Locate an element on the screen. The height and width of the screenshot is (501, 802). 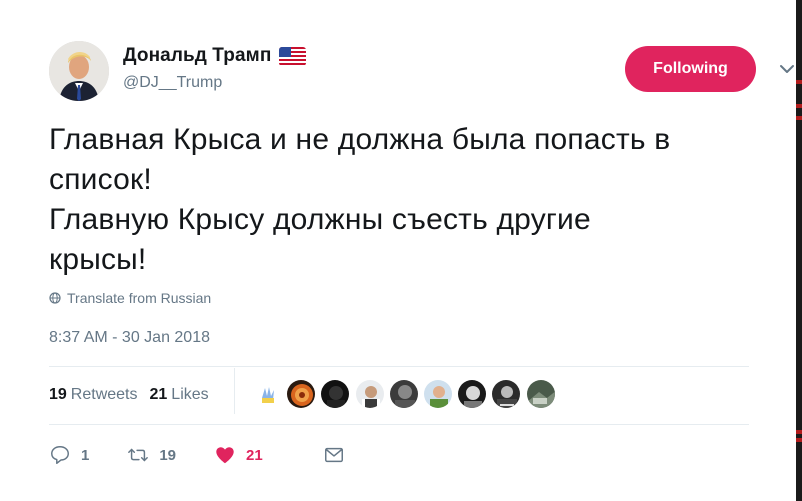
likes-label: Likes is located at coordinates (190, 394).